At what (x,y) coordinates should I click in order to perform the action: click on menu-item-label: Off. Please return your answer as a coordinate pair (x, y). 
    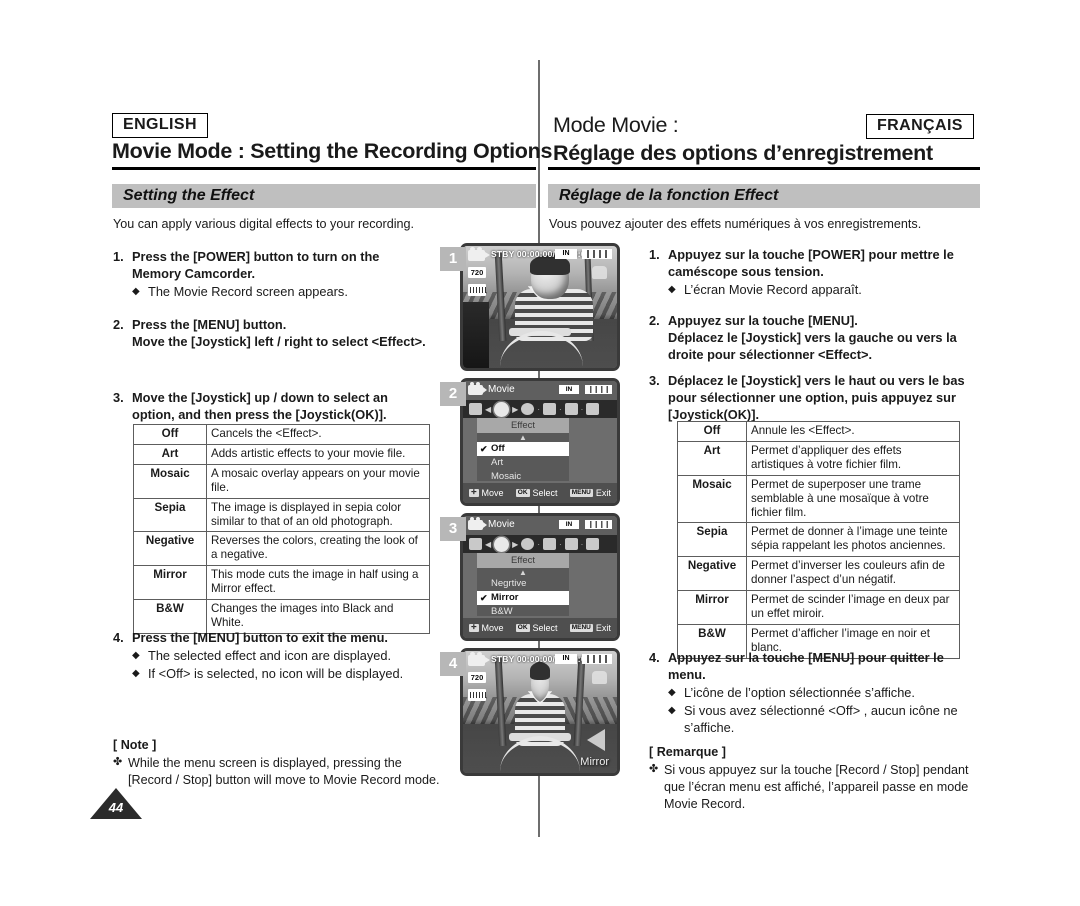
    Looking at the image, I should click on (498, 448).